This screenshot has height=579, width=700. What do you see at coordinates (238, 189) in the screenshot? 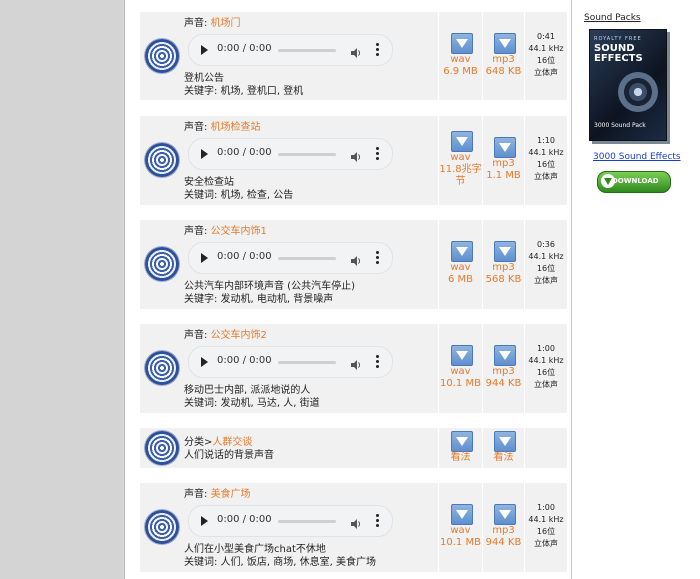
I see `sound-description: 安全检查站 关键词: 机场, 检查, 公告` at bounding box center [238, 189].